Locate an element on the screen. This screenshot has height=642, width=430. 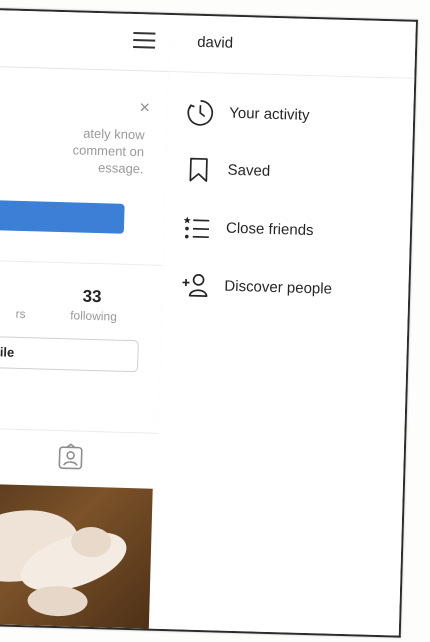
menu-item-label: Close friends is located at coordinates (269, 229).